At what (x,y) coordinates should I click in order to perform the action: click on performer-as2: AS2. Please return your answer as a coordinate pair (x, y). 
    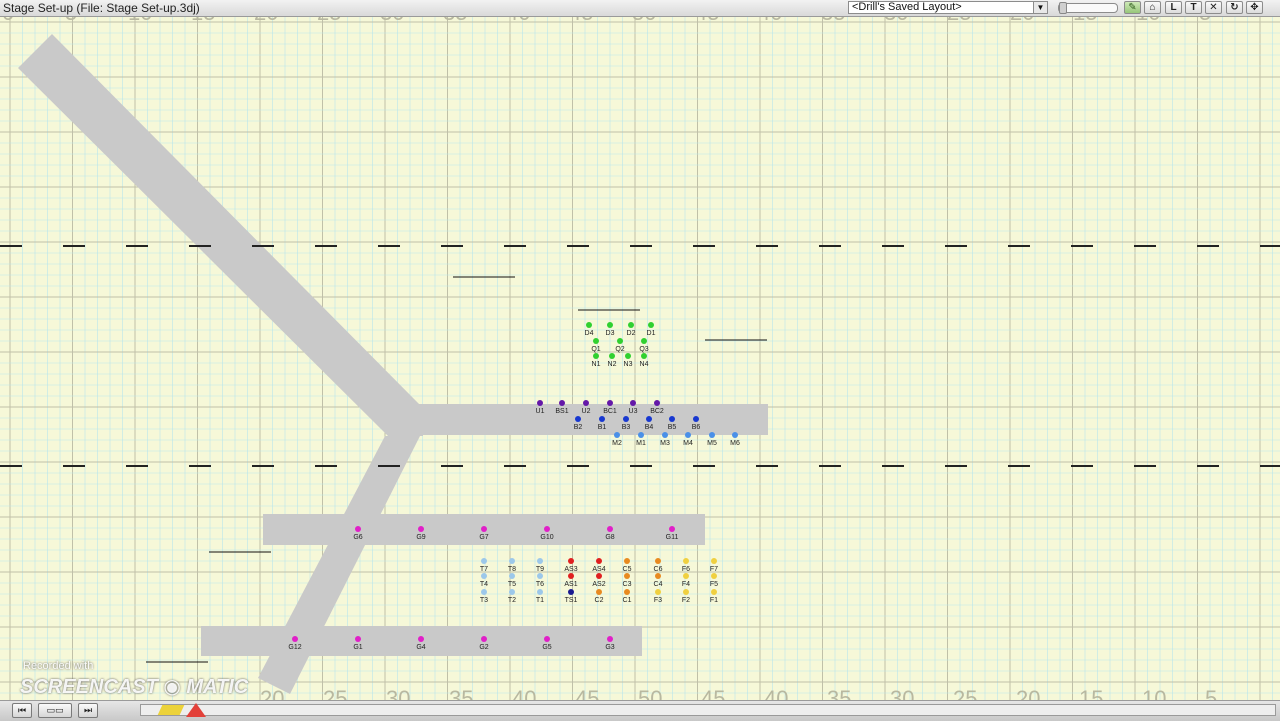
    Looking at the image, I should click on (599, 580).